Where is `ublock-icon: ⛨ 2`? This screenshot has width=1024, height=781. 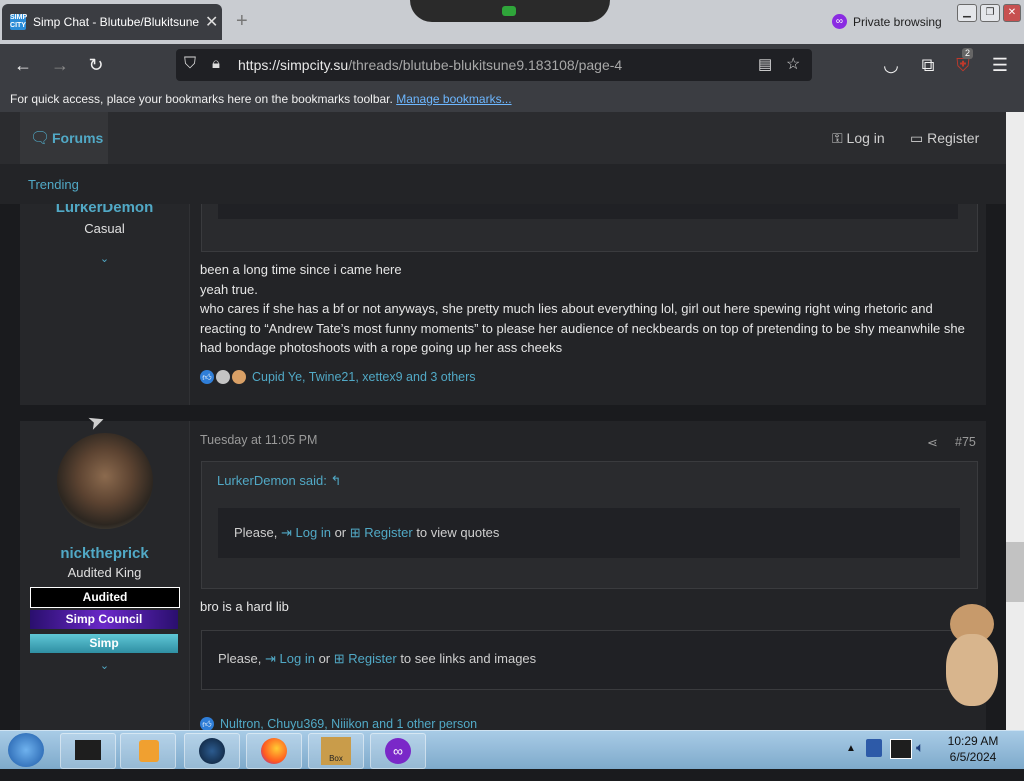
ublock-icon: ⛨ 2 is located at coordinates (963, 63).